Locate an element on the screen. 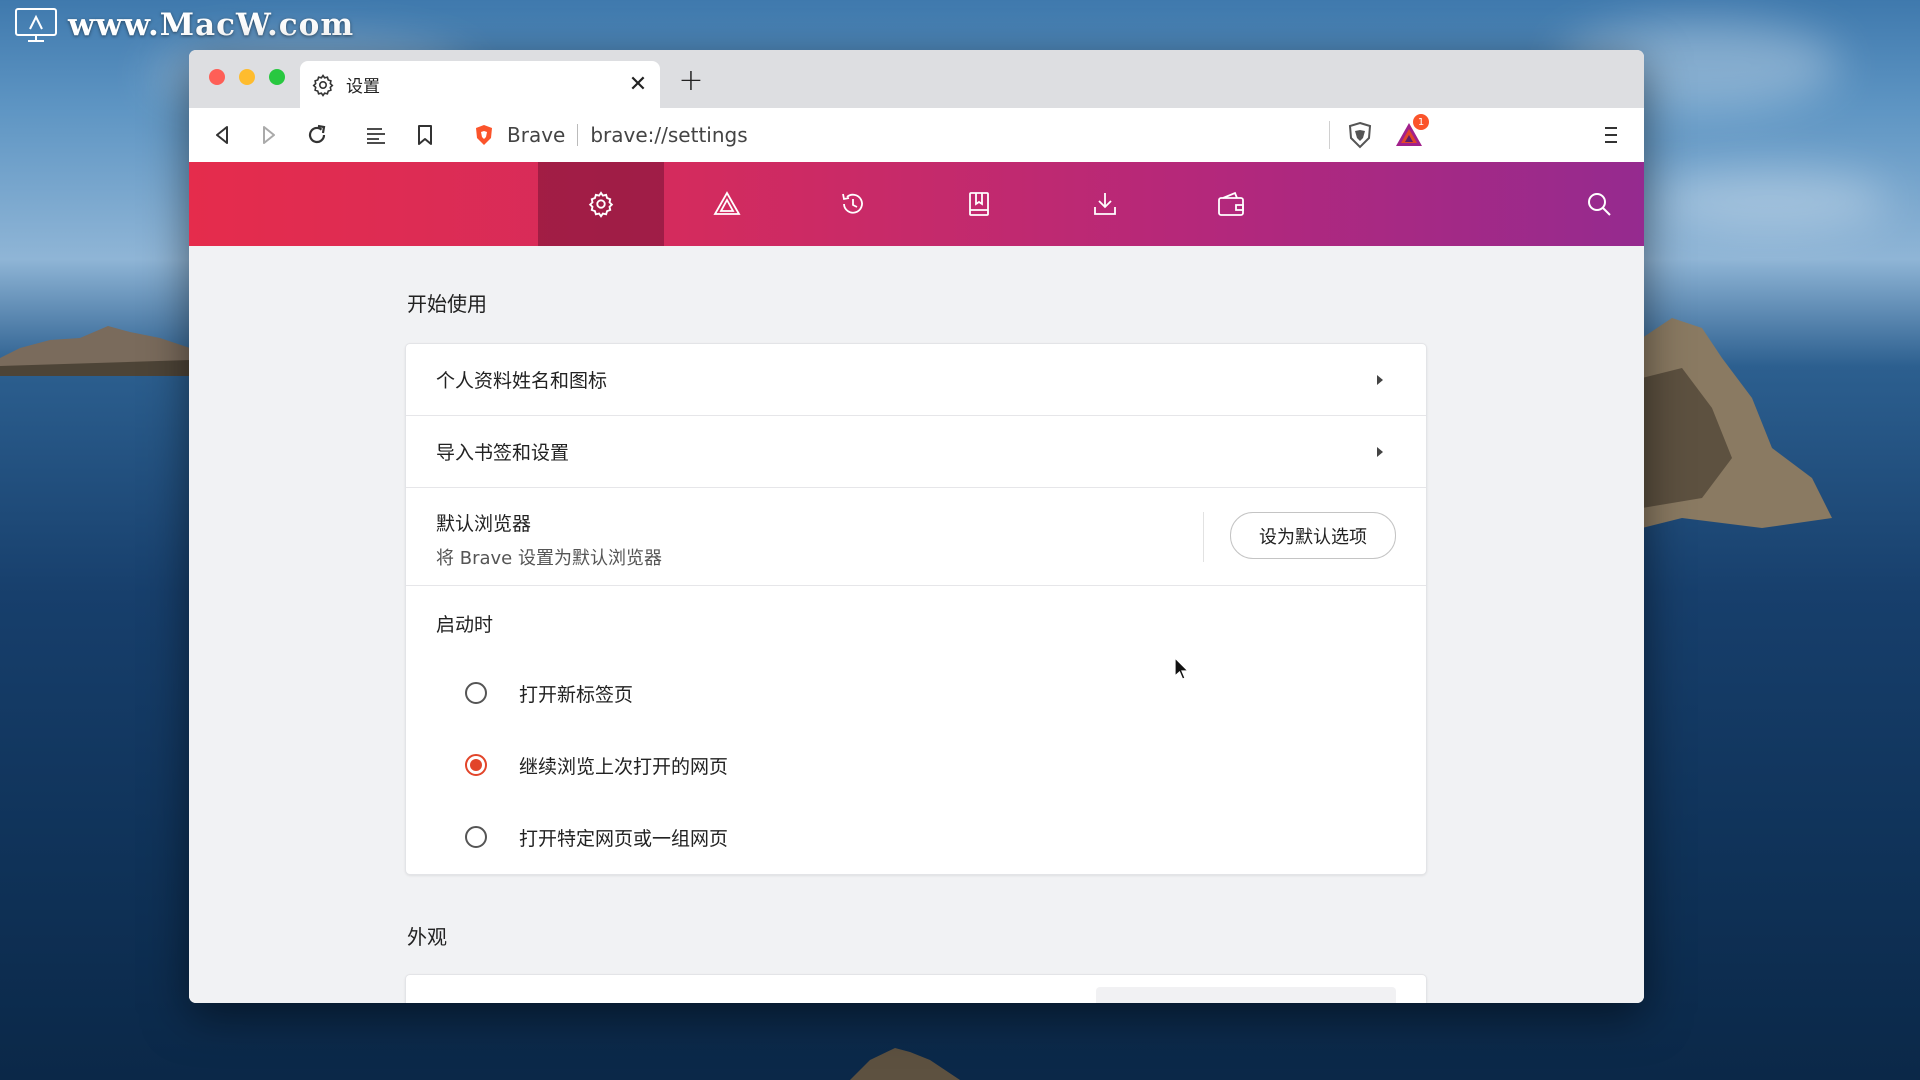  on-startup-title: 启动时 is located at coordinates (465, 625).